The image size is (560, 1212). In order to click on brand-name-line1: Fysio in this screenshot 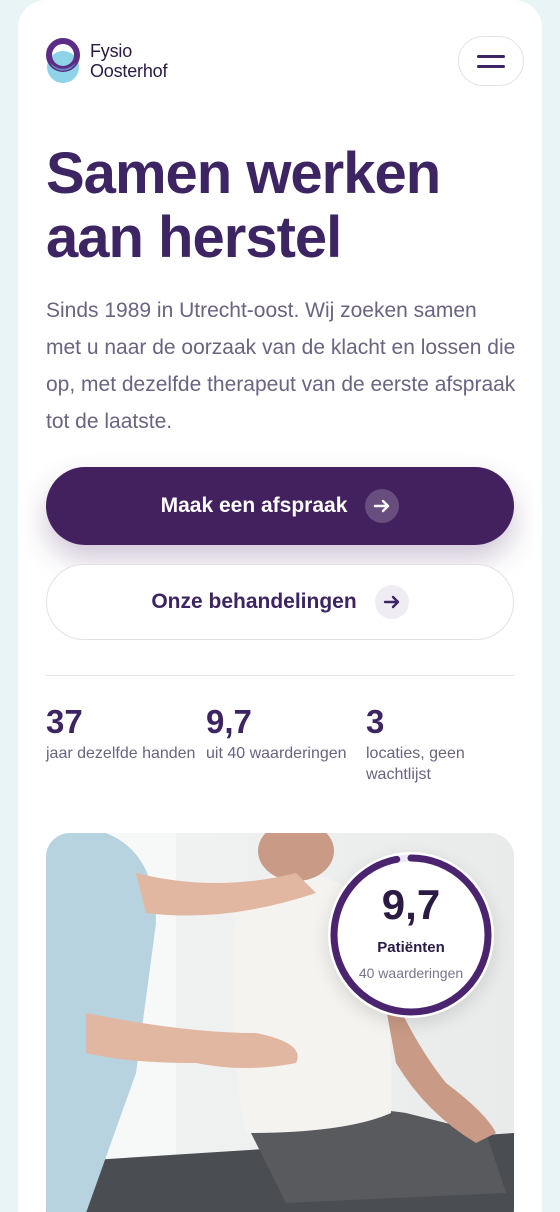, I will do `click(111, 51)`.